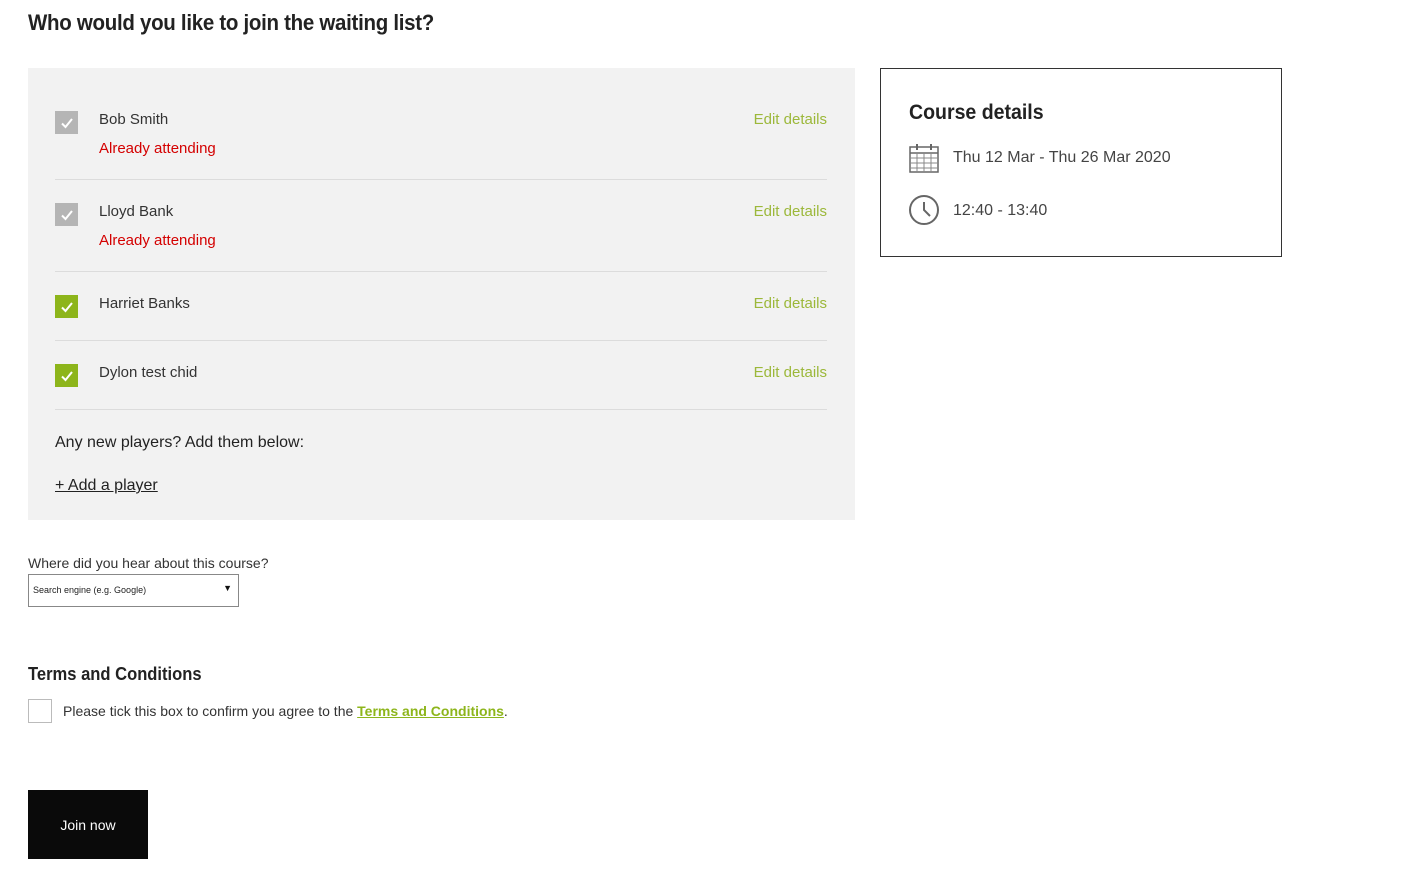 The width and height of the screenshot is (1407, 894). What do you see at coordinates (441, 124) in the screenshot?
I see `player-row: Bob Smith Already attending Edit details` at bounding box center [441, 124].